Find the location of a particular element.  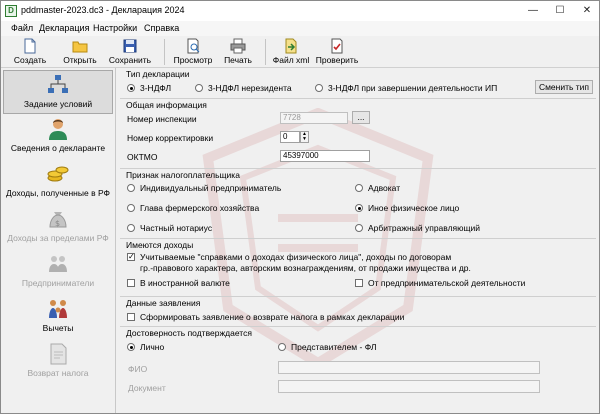

menu-declaration: Декларация is located at coordinates (64, 28).